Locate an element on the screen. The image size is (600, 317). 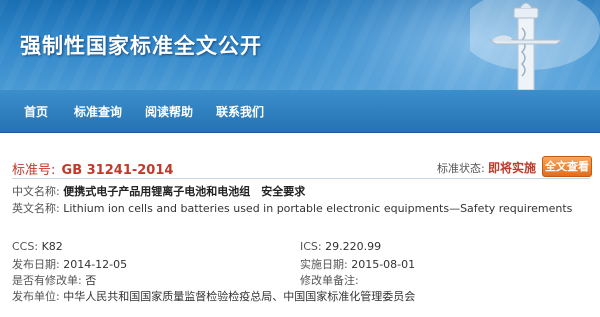
ics-value: 29.220.99 is located at coordinates (353, 246).